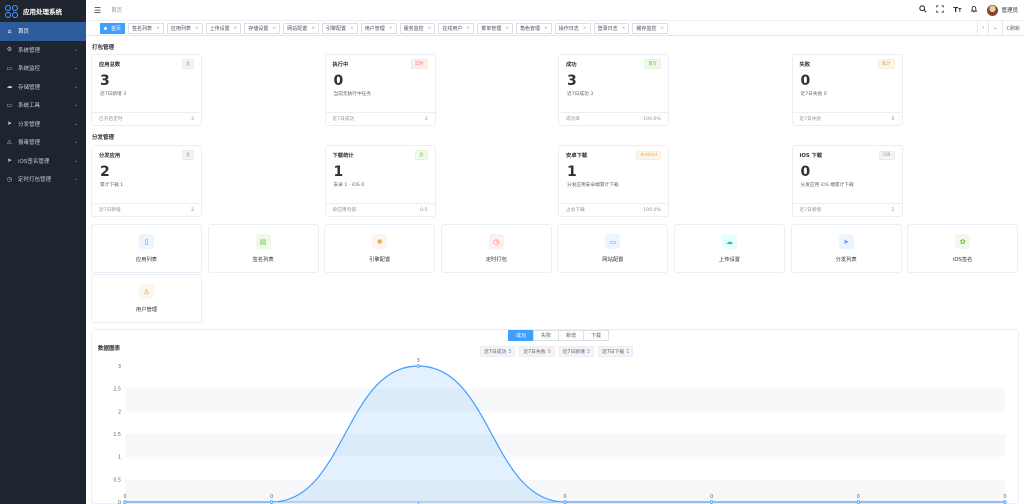 This screenshot has height=504, width=1024. I want to click on user-menu: 管理员, so click(1002, 10).